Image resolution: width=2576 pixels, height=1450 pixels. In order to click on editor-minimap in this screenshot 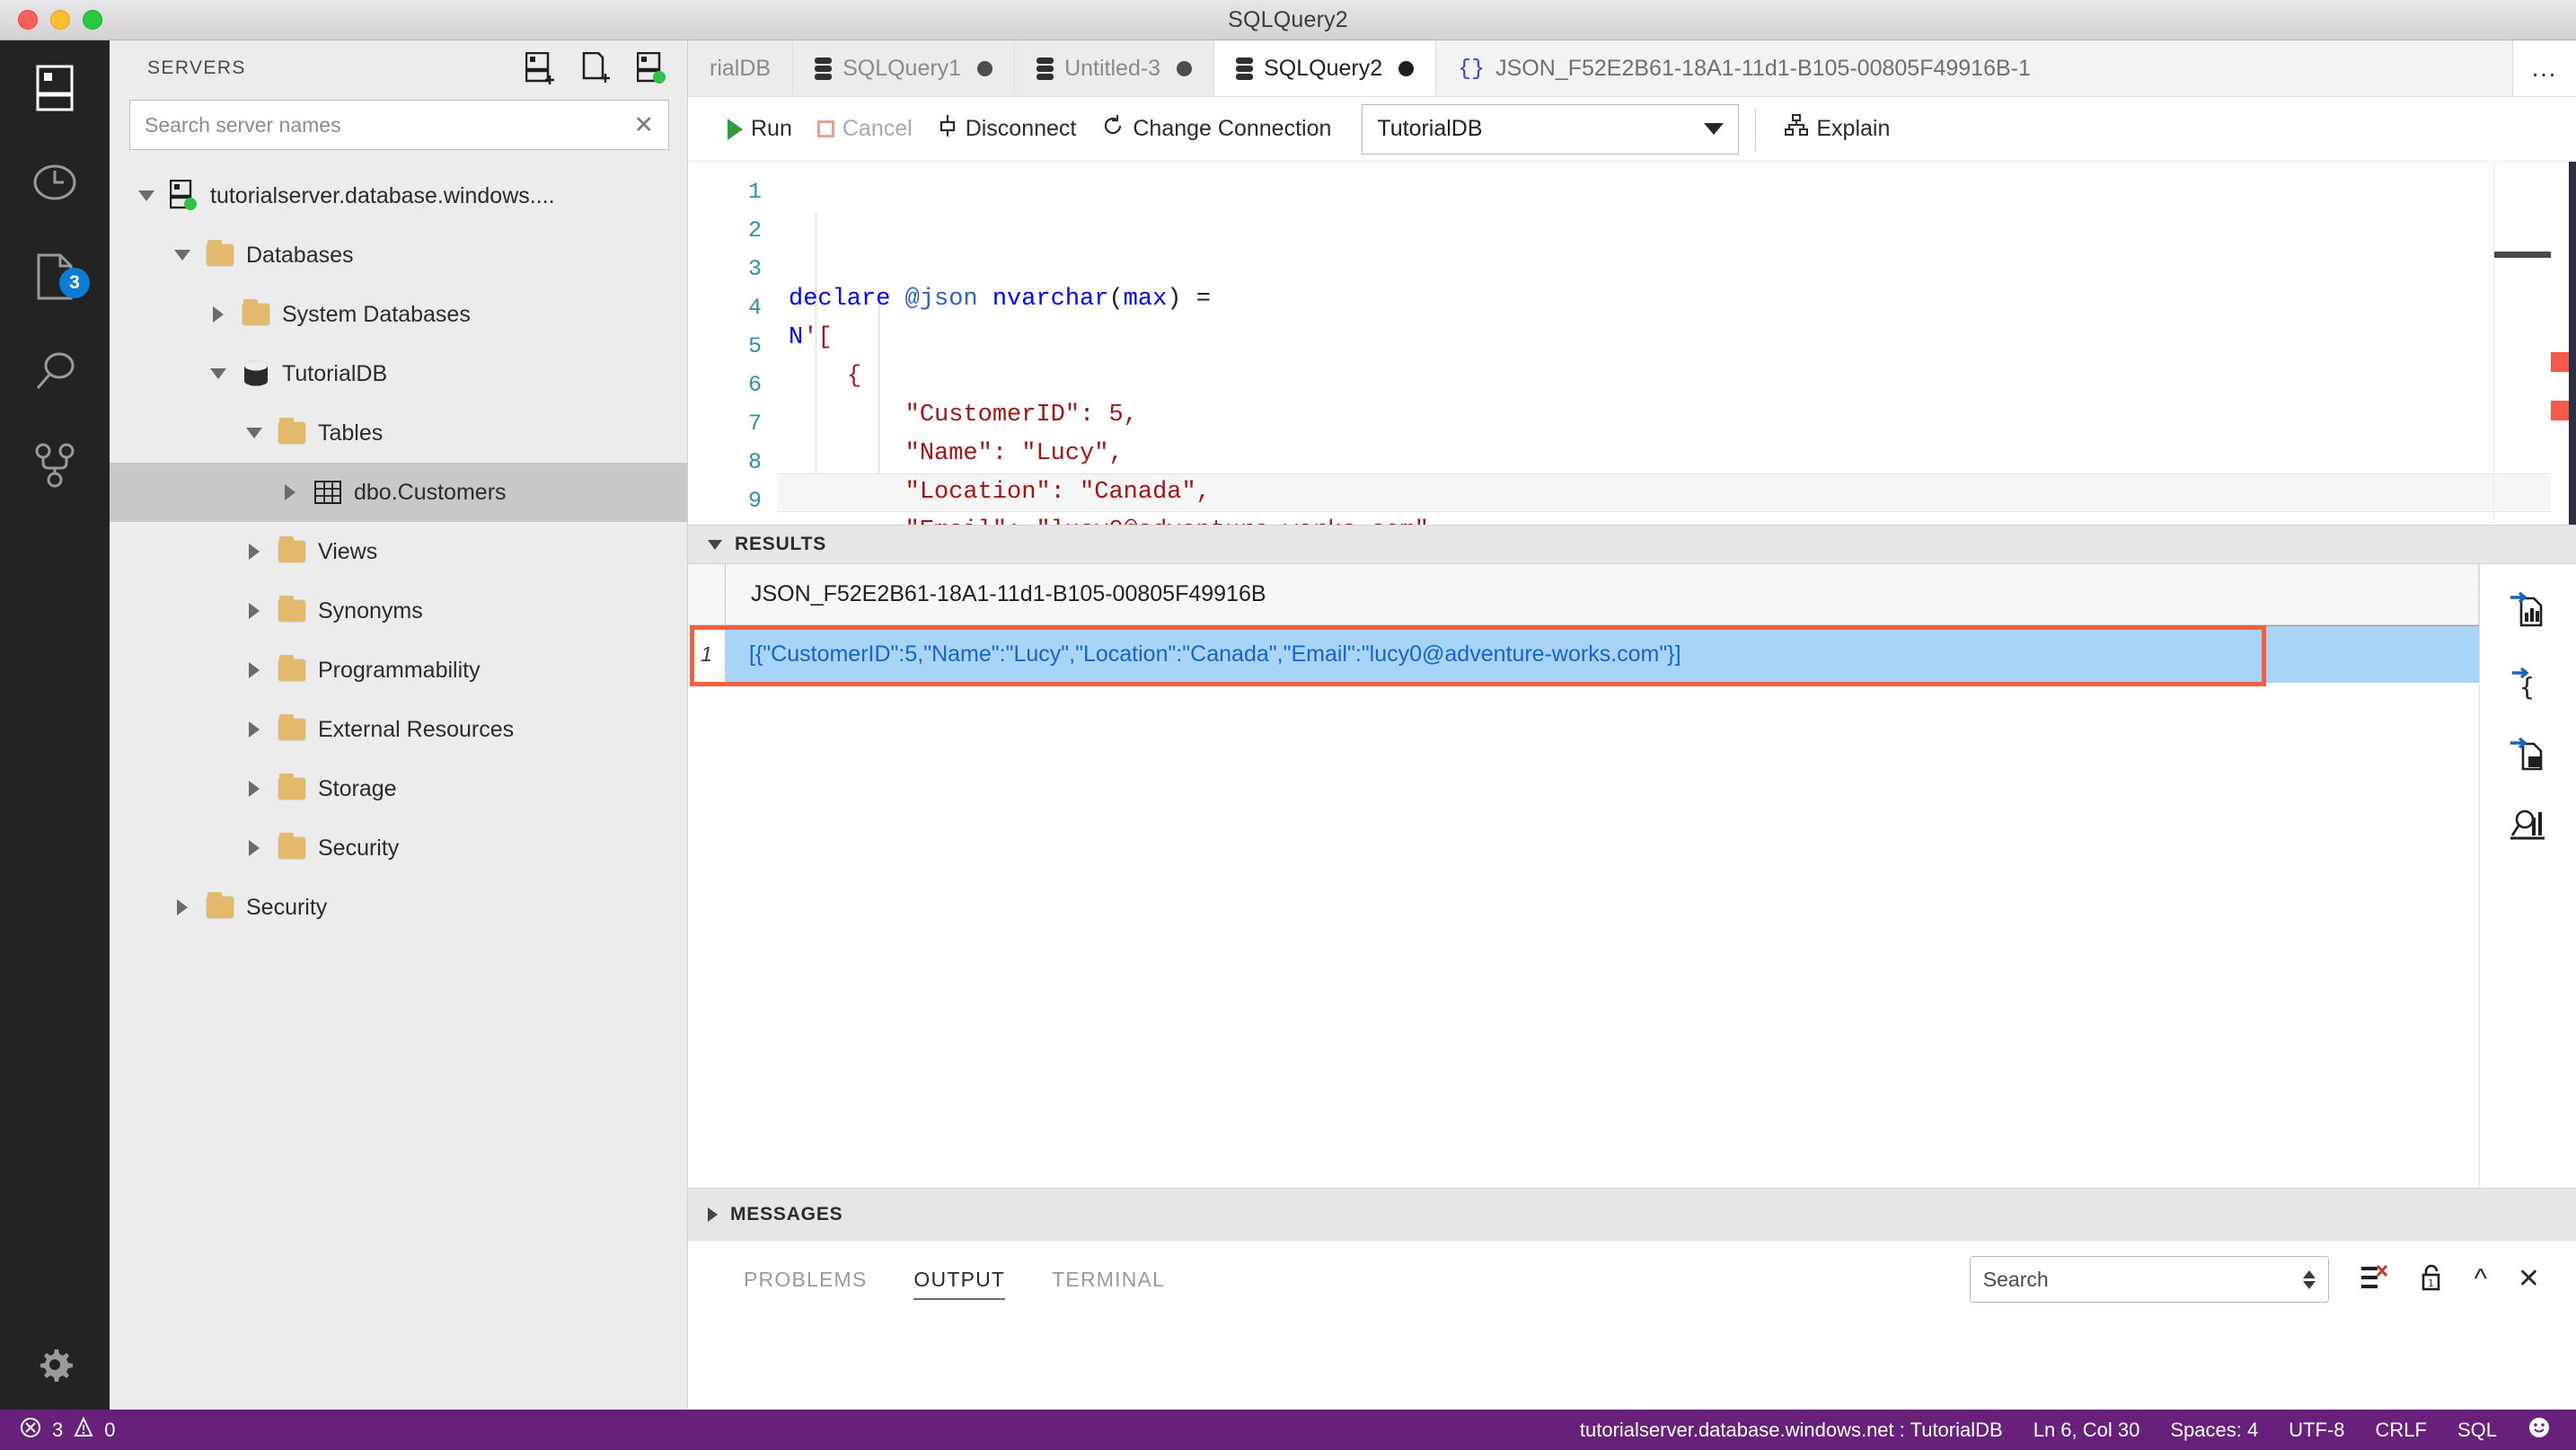, I will do `click(2522, 344)`.